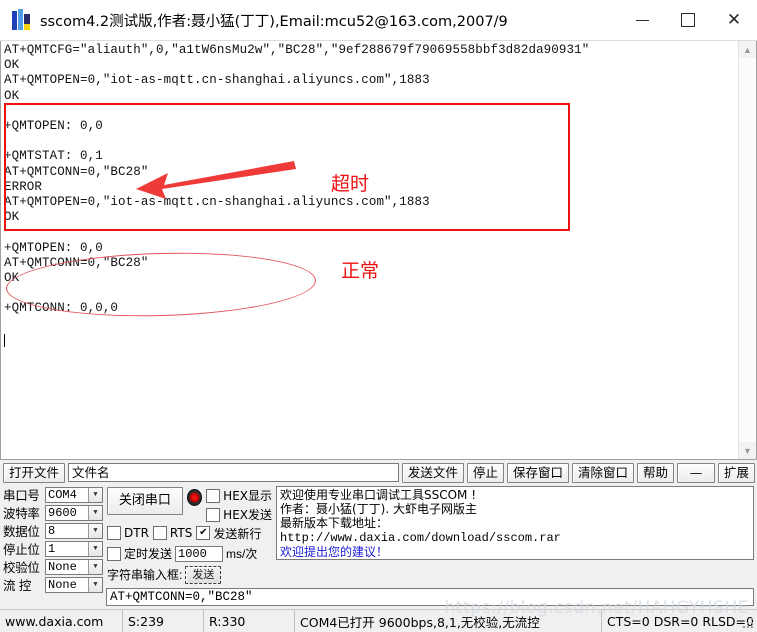 The height and width of the screenshot is (632, 757). What do you see at coordinates (74, 530) in the screenshot?
I see `combo-data-bits: 8 ▼` at bounding box center [74, 530].